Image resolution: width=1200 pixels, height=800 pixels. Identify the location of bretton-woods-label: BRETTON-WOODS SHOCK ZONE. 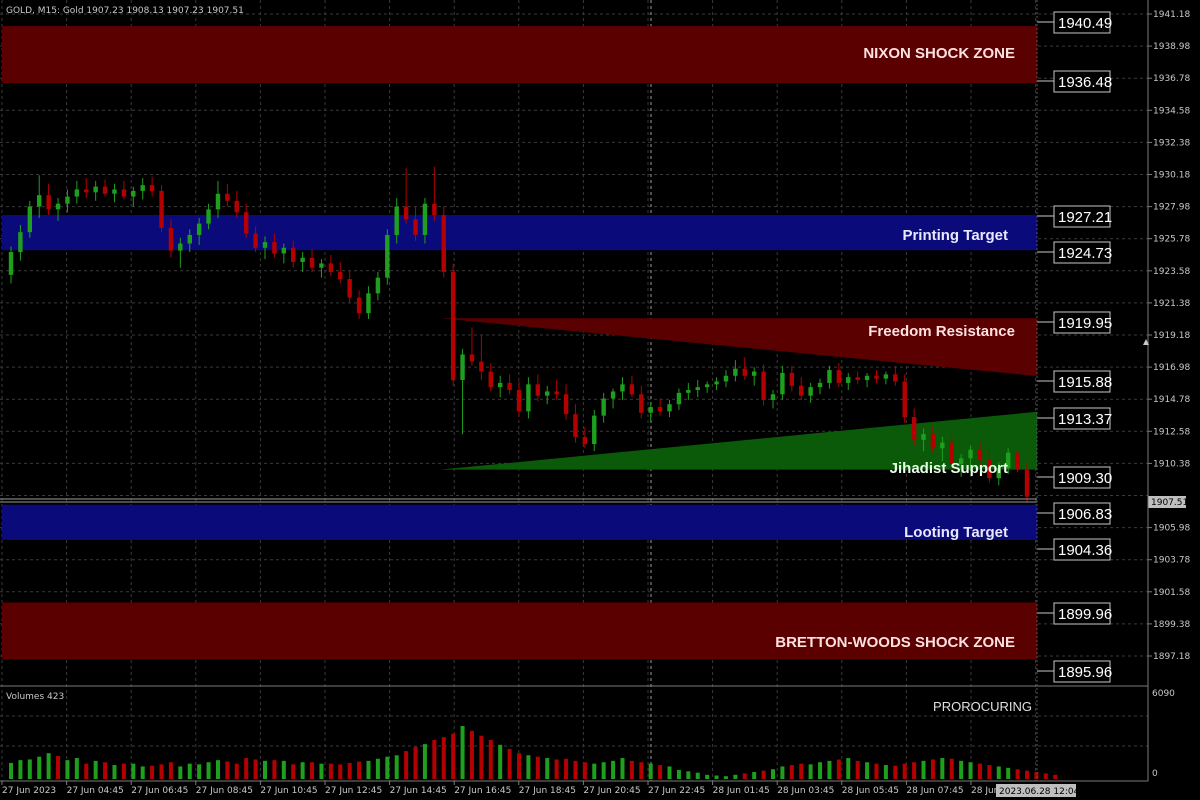
(895, 642).